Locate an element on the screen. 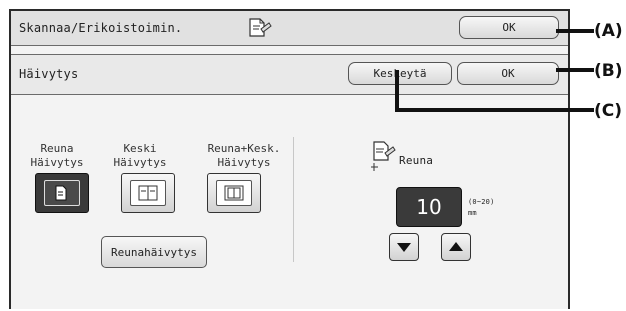 The width and height of the screenshot is (626, 311). callout-c: (C) is located at coordinates (608, 111).